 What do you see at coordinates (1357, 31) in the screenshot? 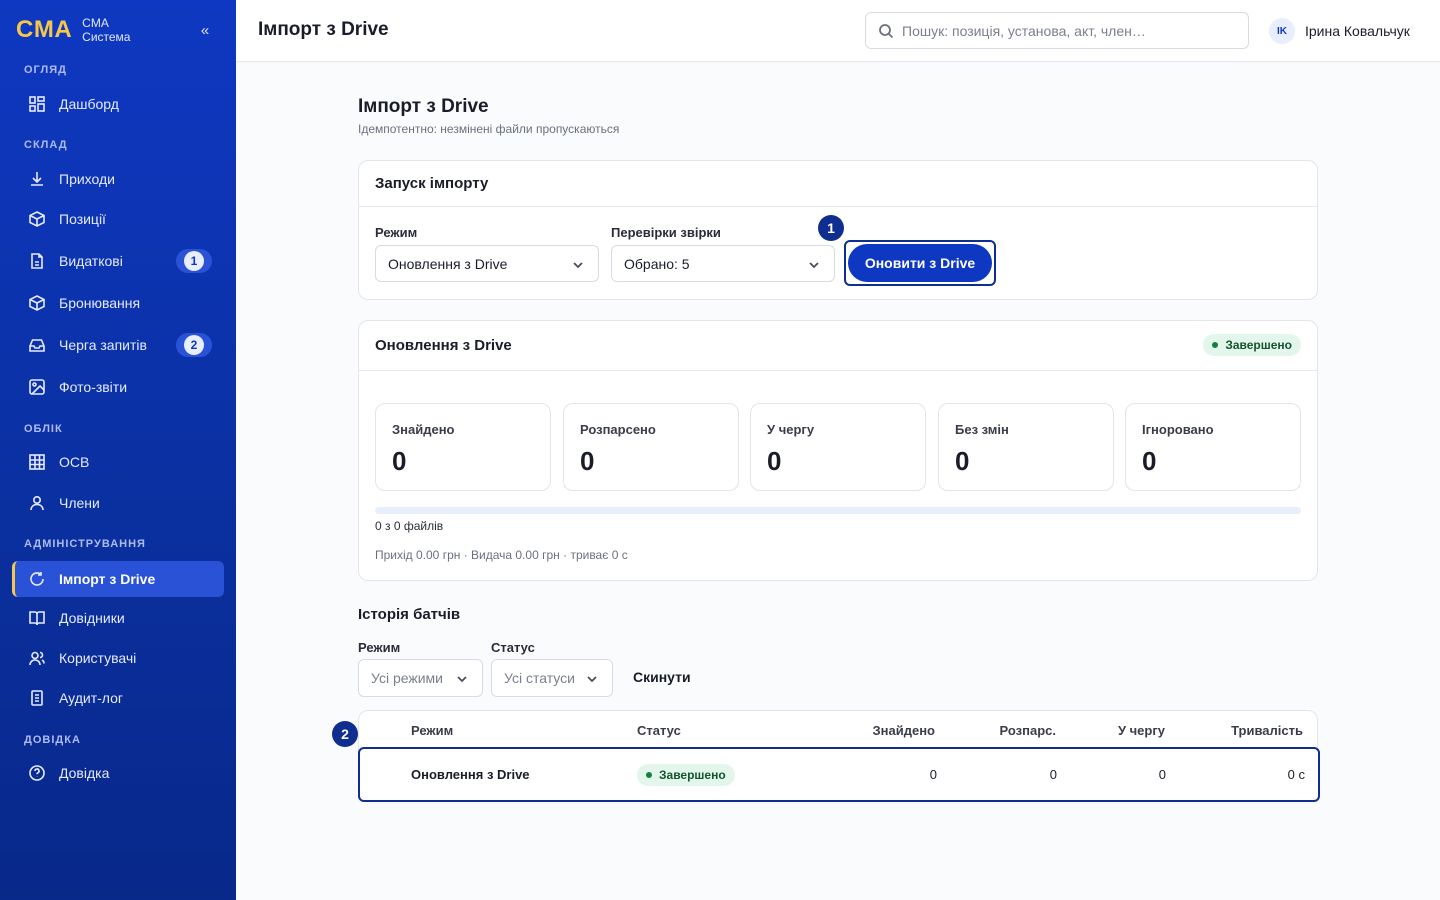
I see `user-name: Ірина Ковальчук` at bounding box center [1357, 31].